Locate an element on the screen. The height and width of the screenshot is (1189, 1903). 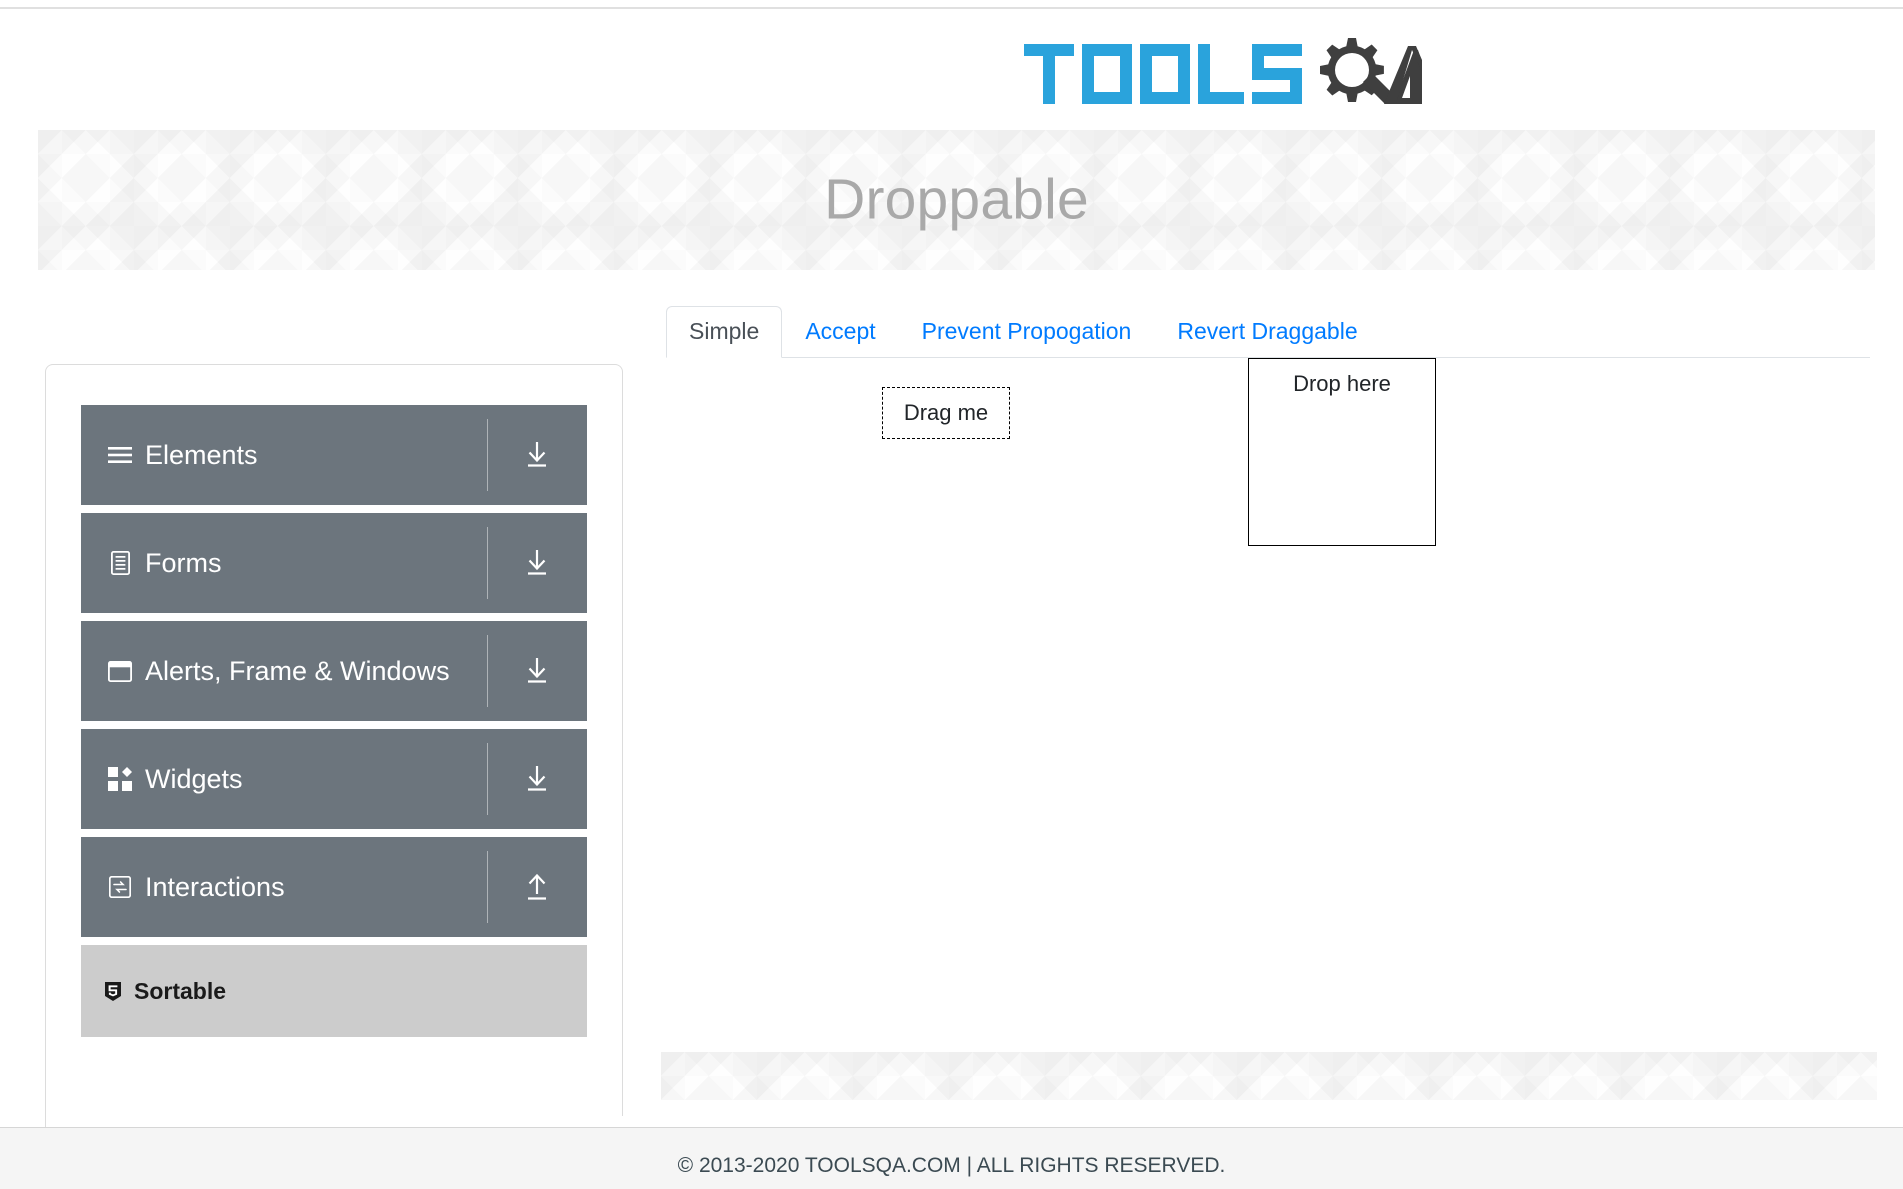
sidebar-group-interactions-toggle is located at coordinates (537, 887).